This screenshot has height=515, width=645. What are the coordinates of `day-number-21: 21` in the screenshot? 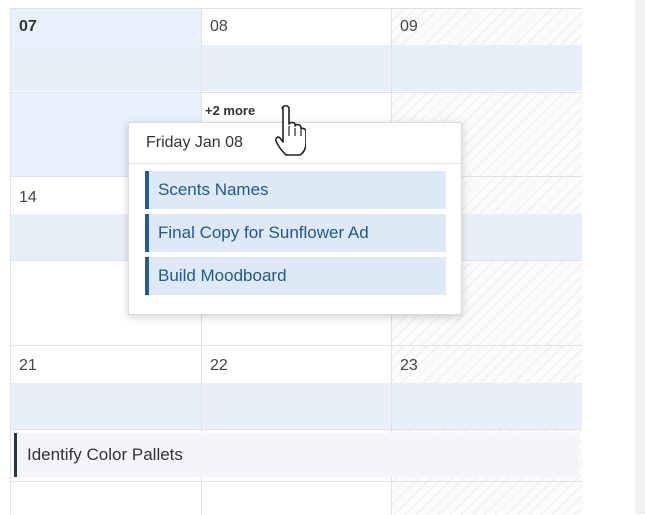 It's located at (28, 366).